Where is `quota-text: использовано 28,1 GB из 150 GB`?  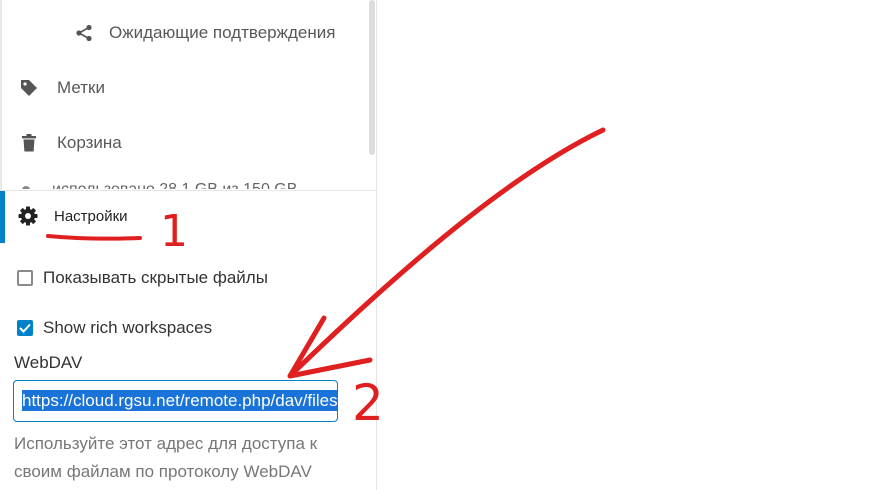
quota-text: использовано 28,1 GB из 150 GB is located at coordinates (174, 185).